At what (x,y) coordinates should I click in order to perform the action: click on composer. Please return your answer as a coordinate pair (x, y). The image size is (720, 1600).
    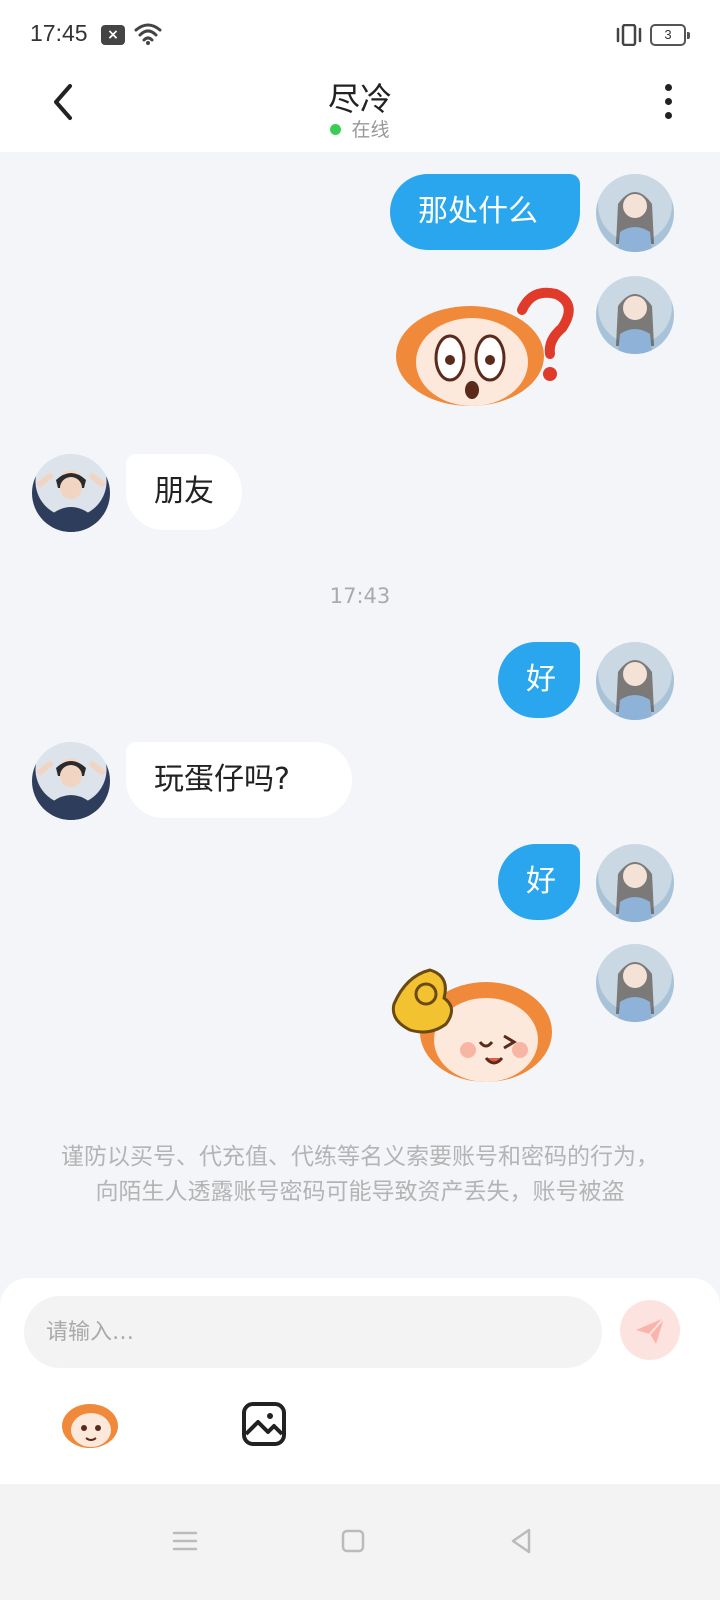
    Looking at the image, I should click on (360, 1381).